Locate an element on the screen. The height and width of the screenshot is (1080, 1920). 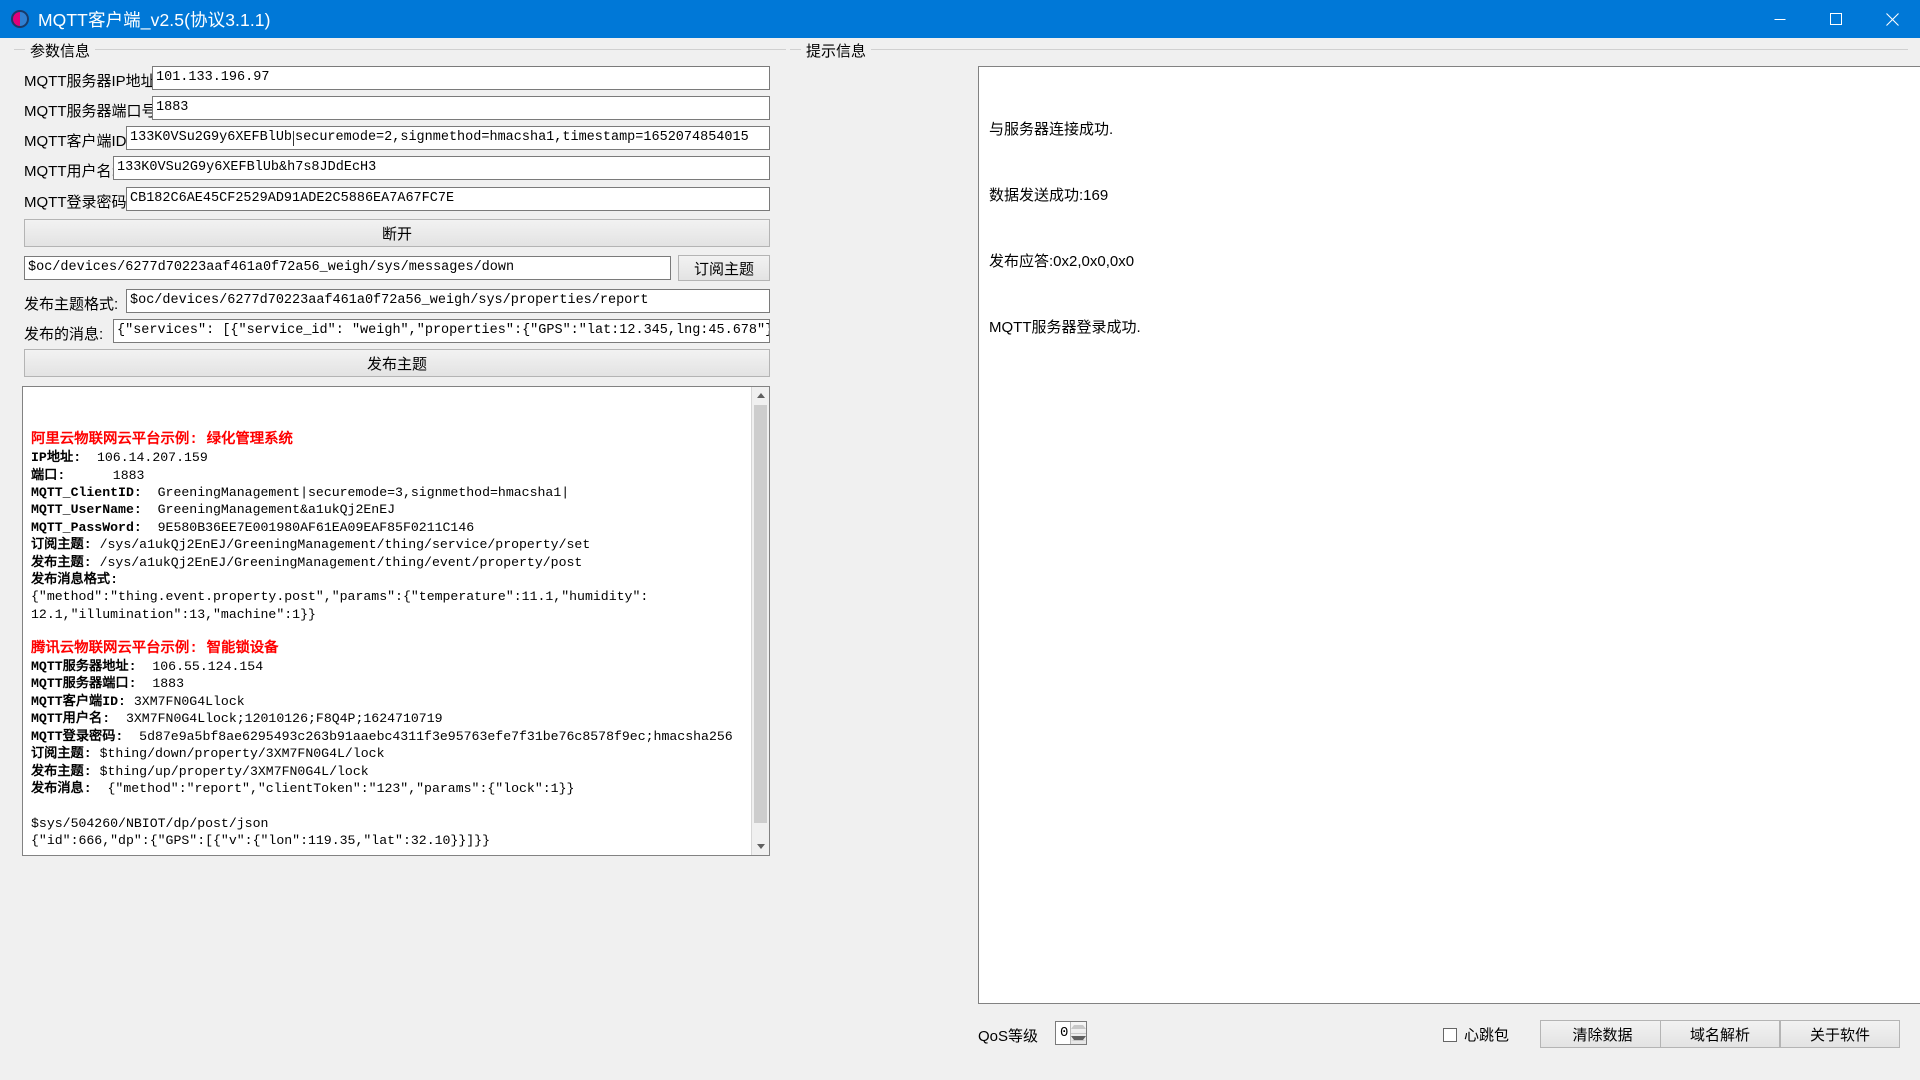
stepper-up-icon is located at coordinates (1078, 1028).